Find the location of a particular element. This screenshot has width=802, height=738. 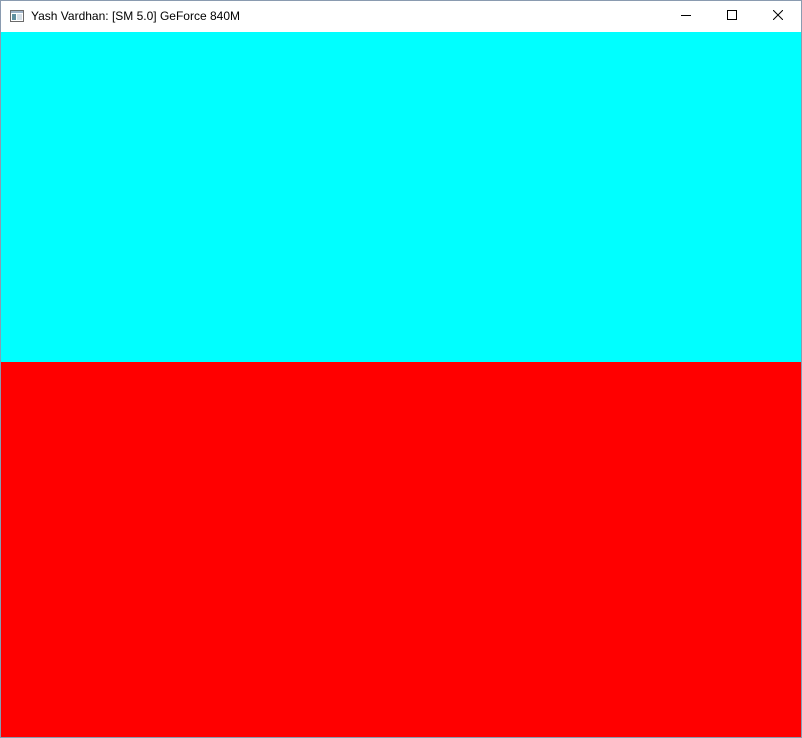

close-icon is located at coordinates (778, 16).